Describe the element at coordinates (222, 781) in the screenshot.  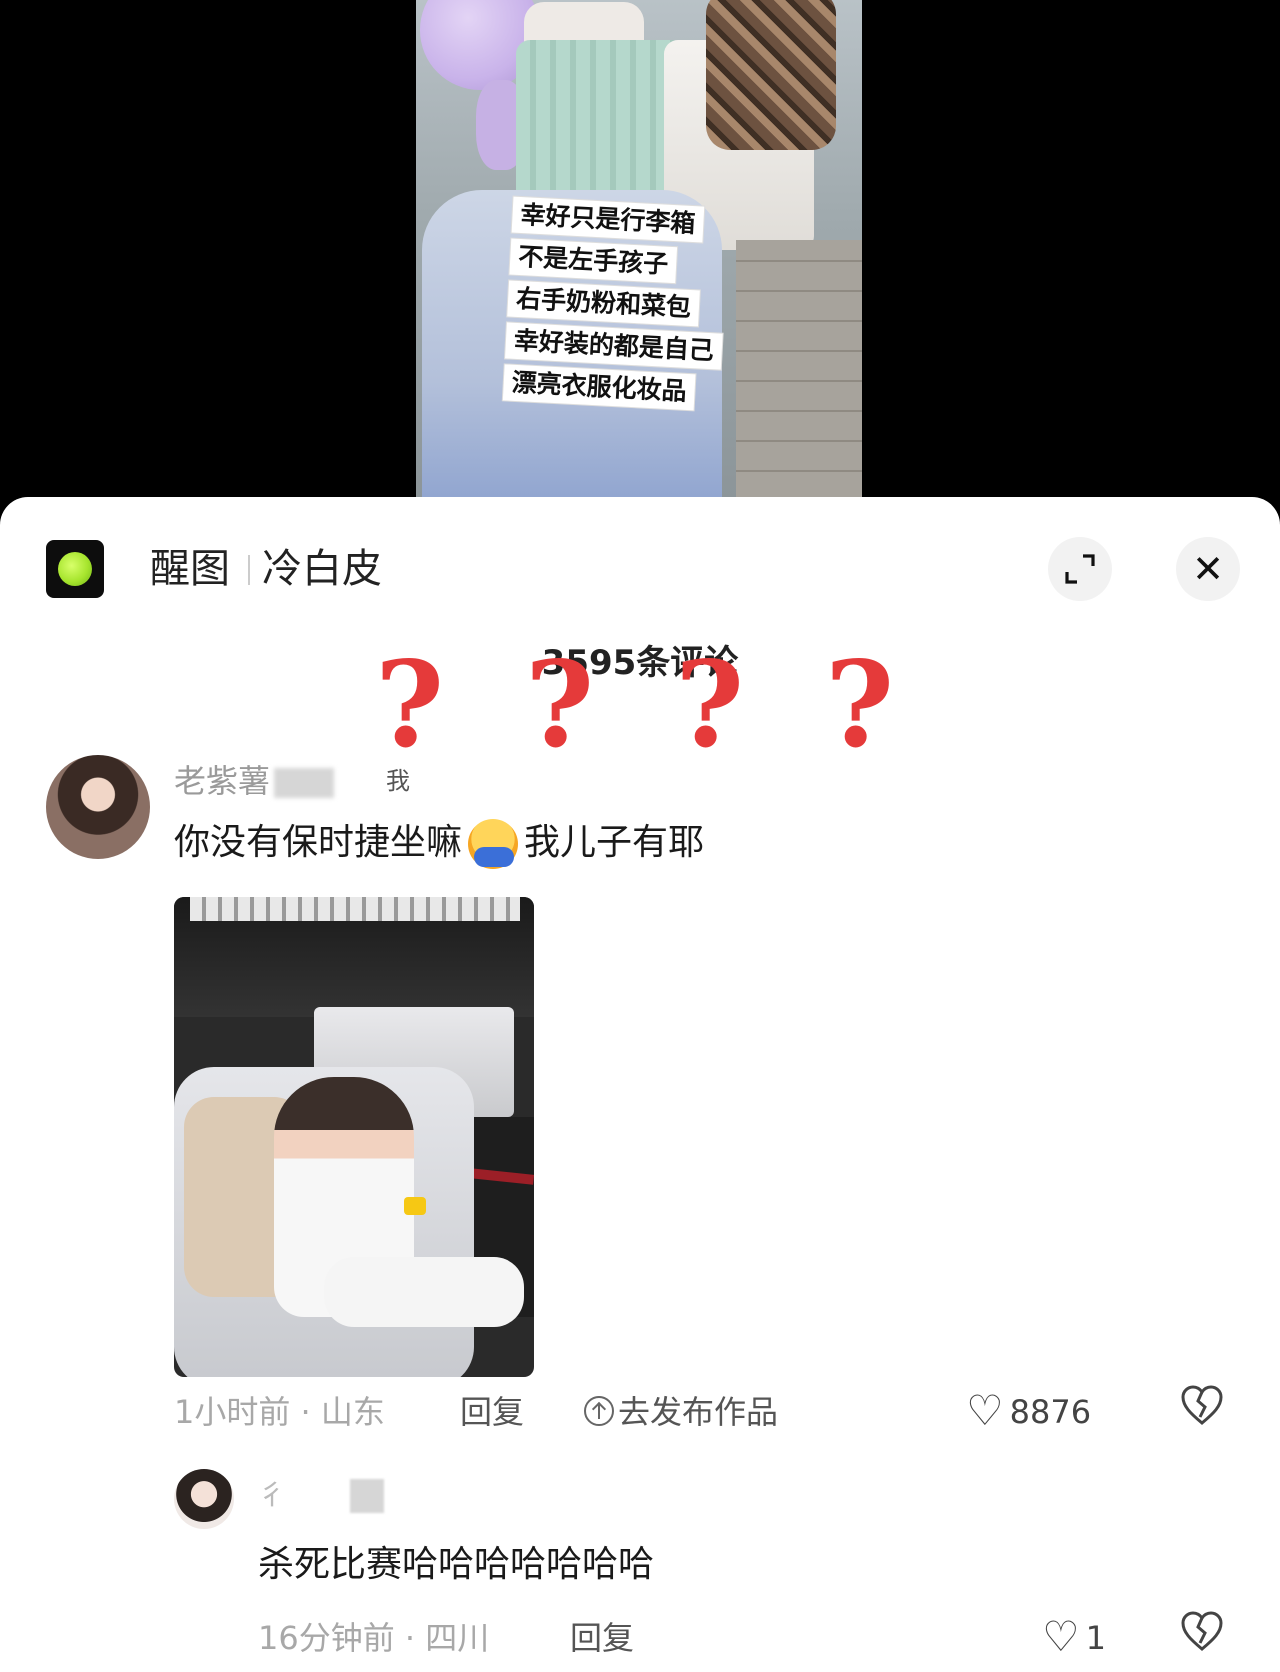
I see `username-text: 老紫薯` at that location.